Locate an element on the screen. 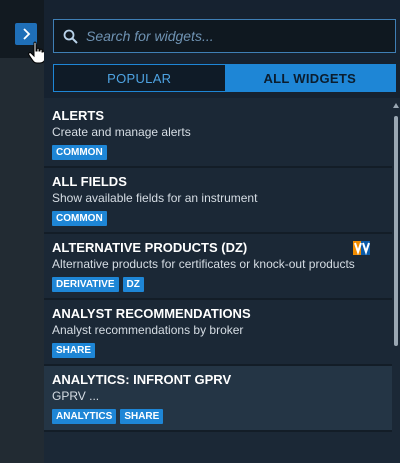 Image resolution: width=400 pixels, height=463 pixels. widget-name: ALL FIELDS is located at coordinates (89, 181).